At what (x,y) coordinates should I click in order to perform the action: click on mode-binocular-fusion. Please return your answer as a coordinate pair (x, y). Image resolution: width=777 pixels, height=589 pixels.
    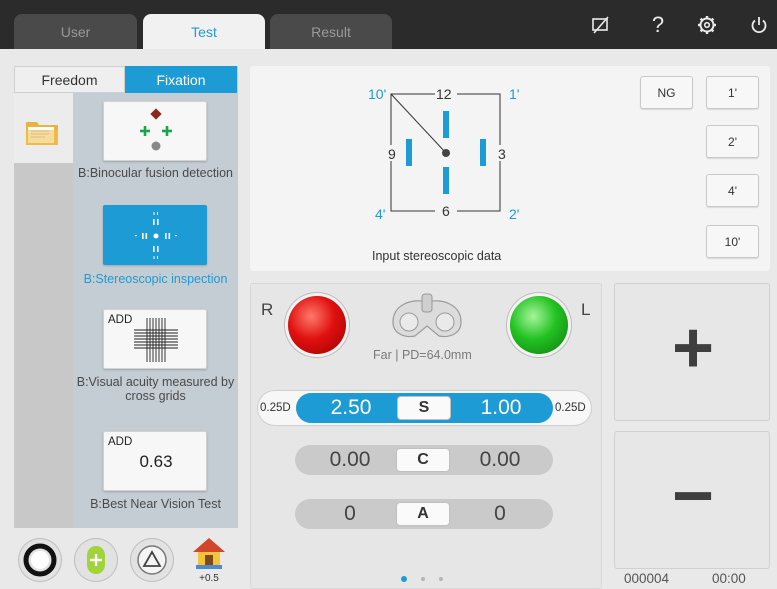
    Looking at the image, I should click on (155, 131).